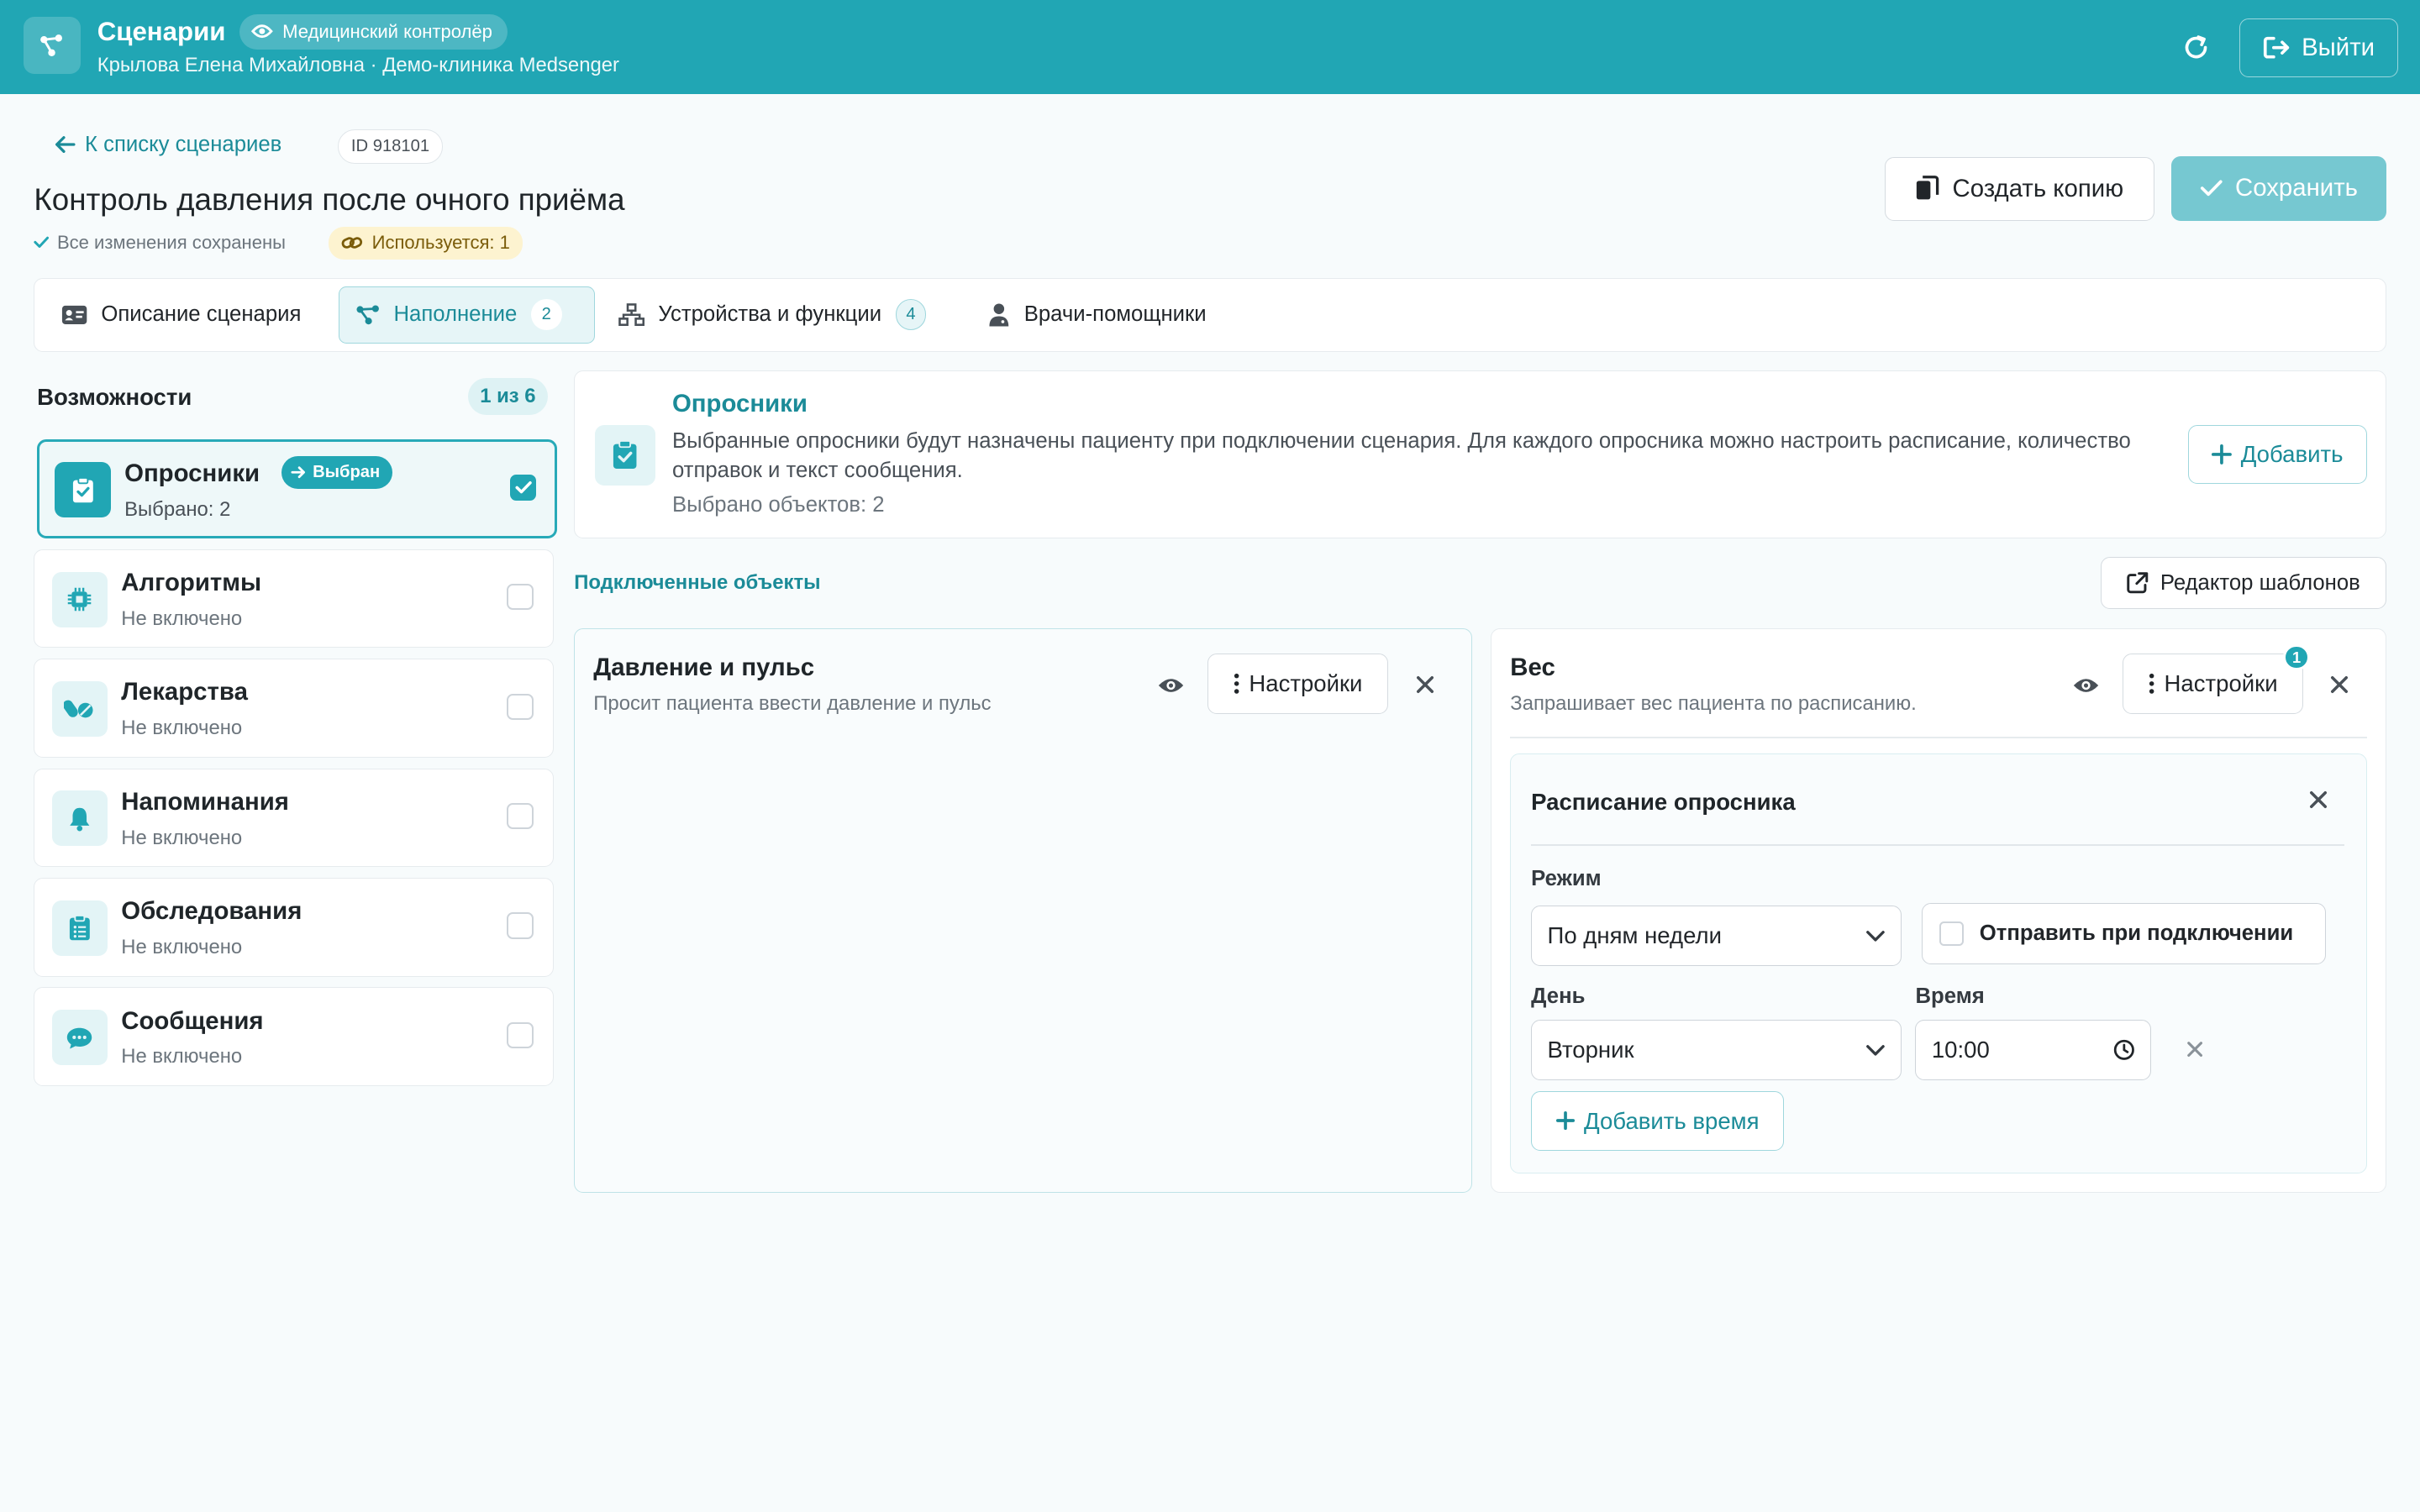 This screenshot has height=1512, width=2420. I want to click on time-input: 10:00, so click(2034, 1050).